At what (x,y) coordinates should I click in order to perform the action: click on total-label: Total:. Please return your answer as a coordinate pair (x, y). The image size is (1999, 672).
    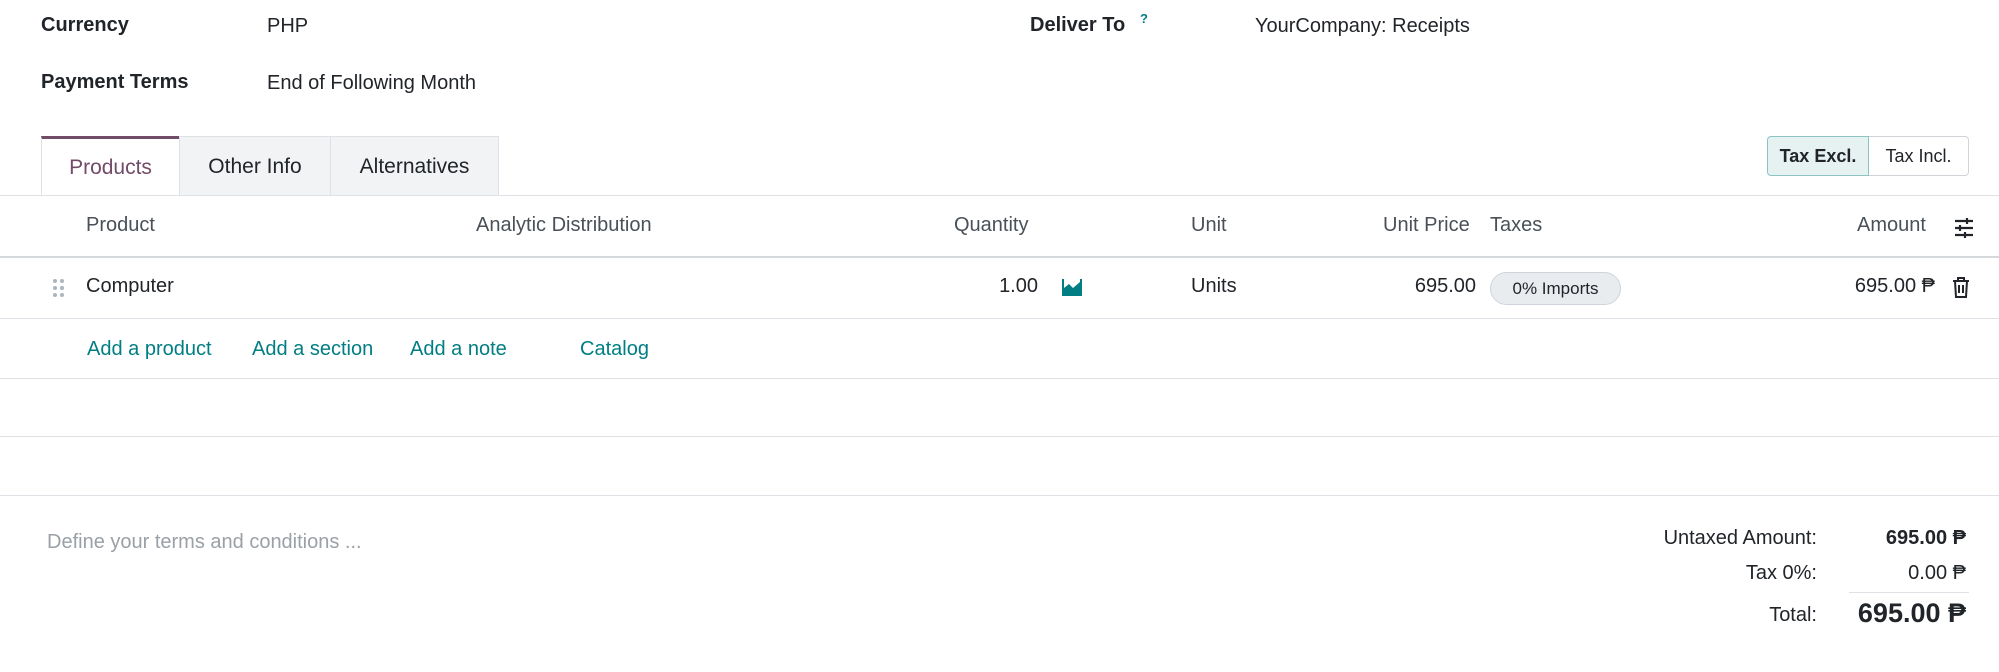
    Looking at the image, I should click on (1793, 615).